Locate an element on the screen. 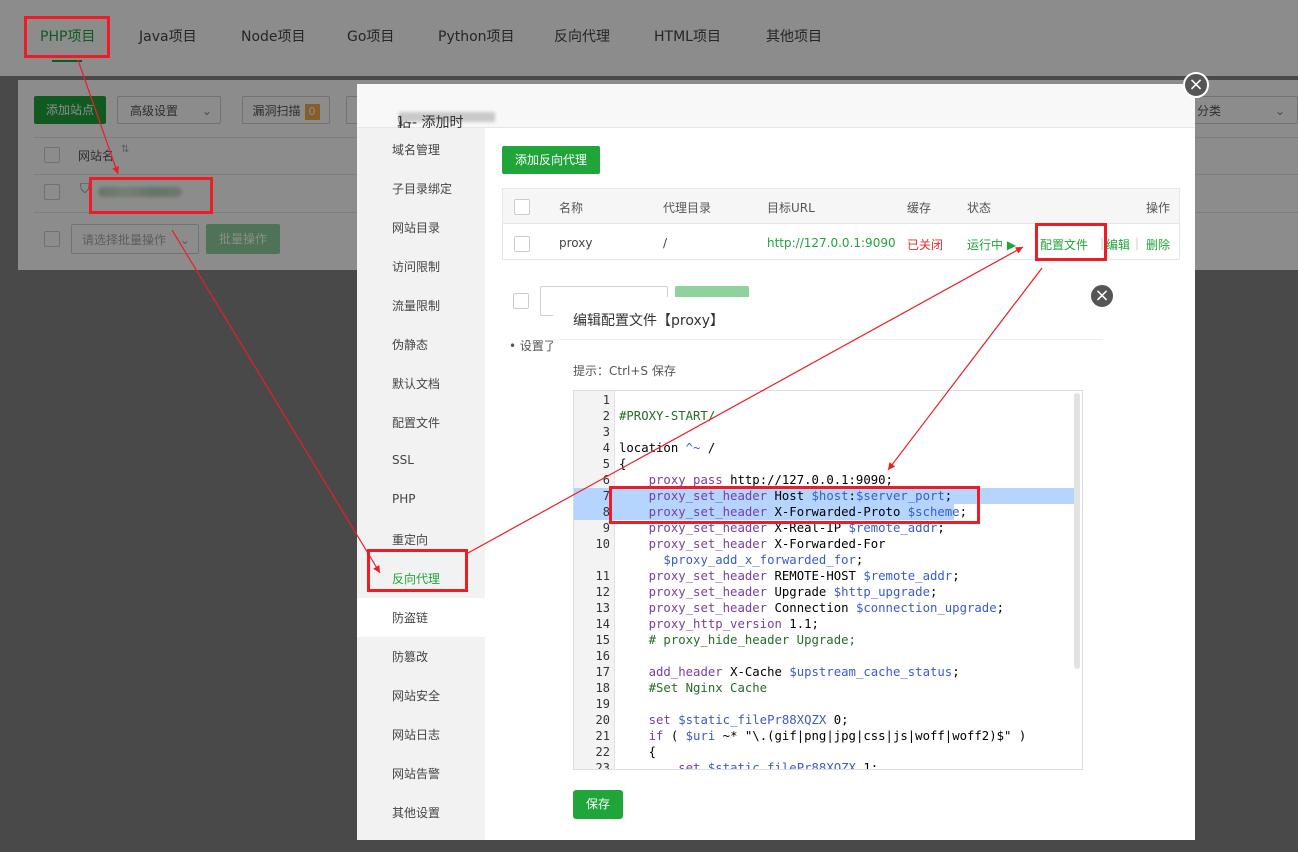 The image size is (1298, 852). arrow-tab-to-site is located at coordinates (98, 117).